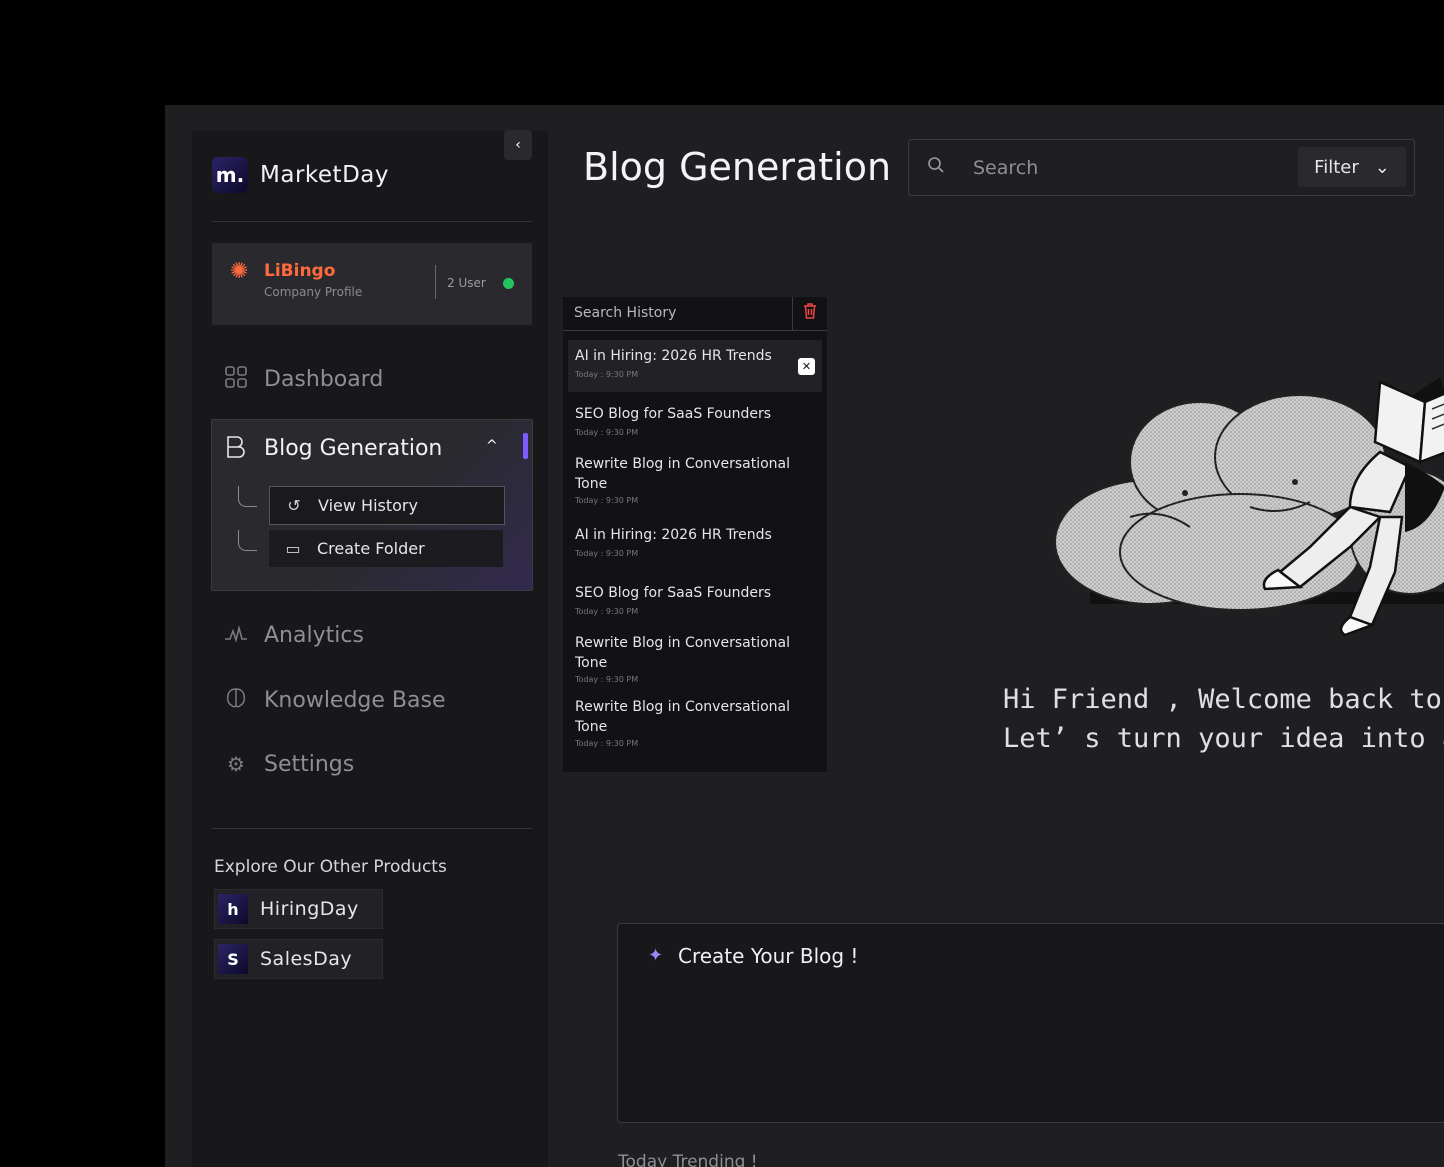  Describe the element at coordinates (1382, 167) in the screenshot. I see `chevron-down-icon: ⌄` at that location.